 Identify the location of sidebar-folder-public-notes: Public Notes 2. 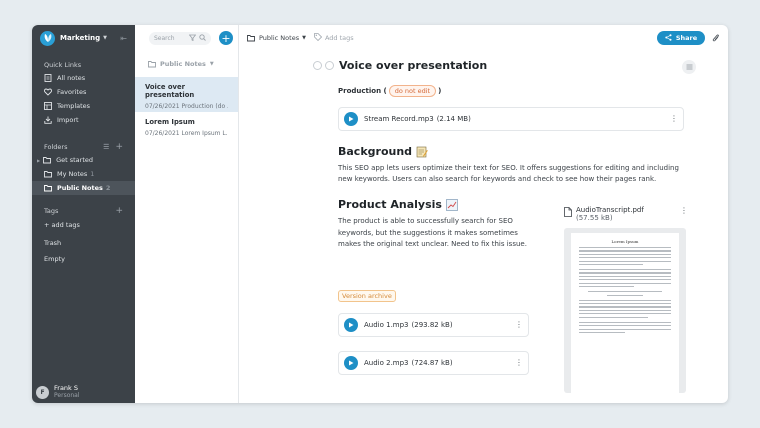
(83, 188).